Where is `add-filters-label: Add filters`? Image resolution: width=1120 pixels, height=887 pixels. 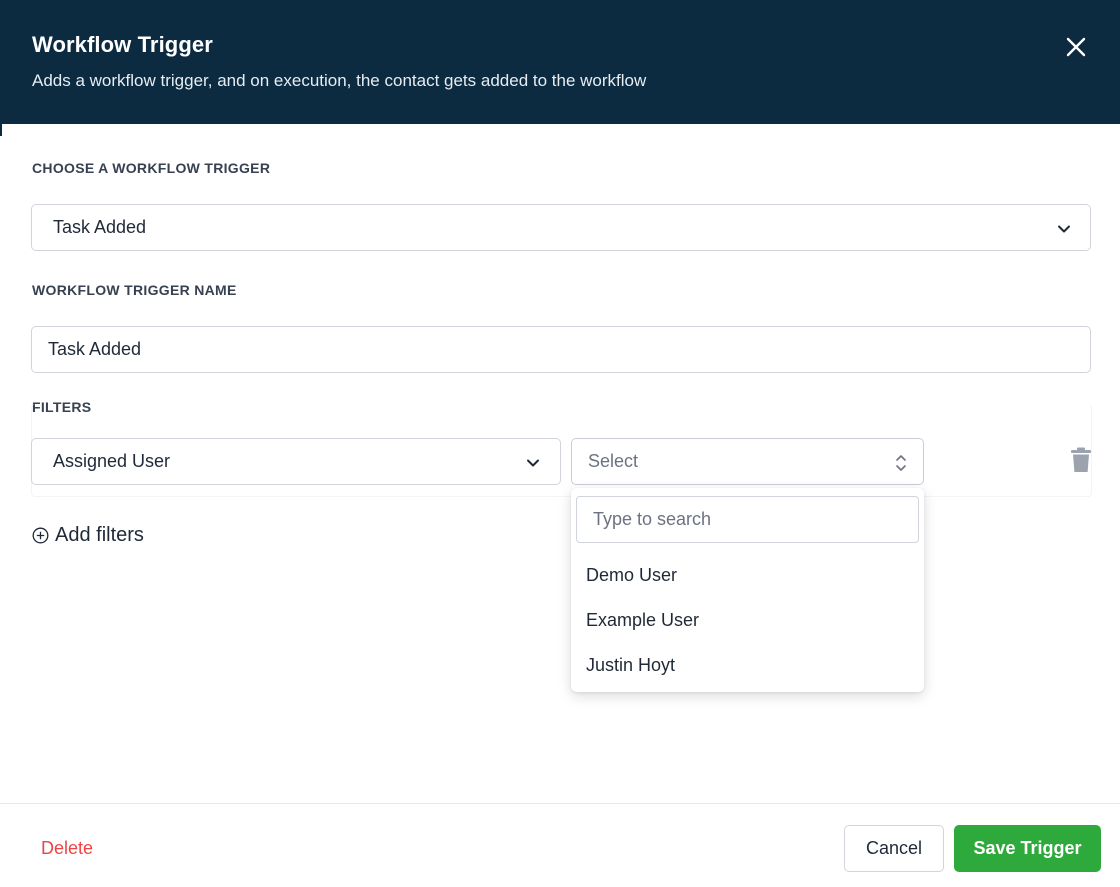
add-filters-label: Add filters is located at coordinates (99, 535).